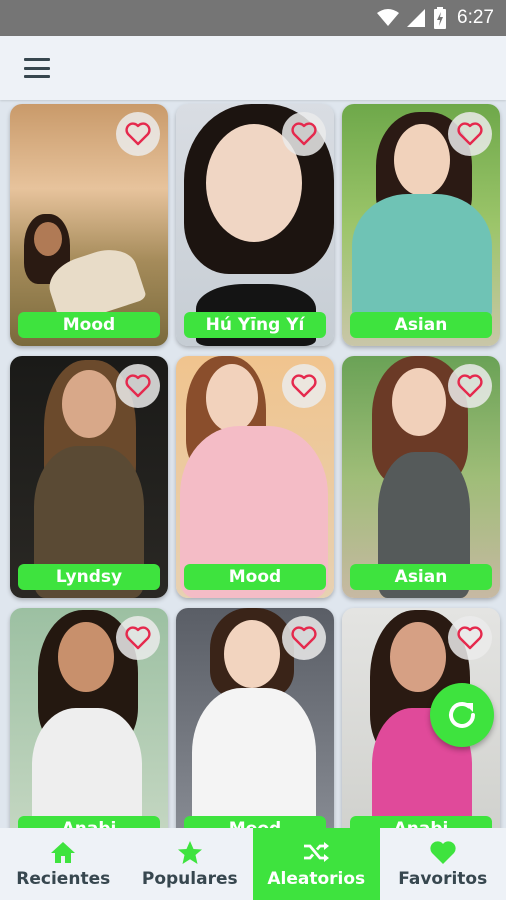 The height and width of the screenshot is (900, 506). What do you see at coordinates (475, 17) in the screenshot?
I see `status-time: 6:27` at bounding box center [475, 17].